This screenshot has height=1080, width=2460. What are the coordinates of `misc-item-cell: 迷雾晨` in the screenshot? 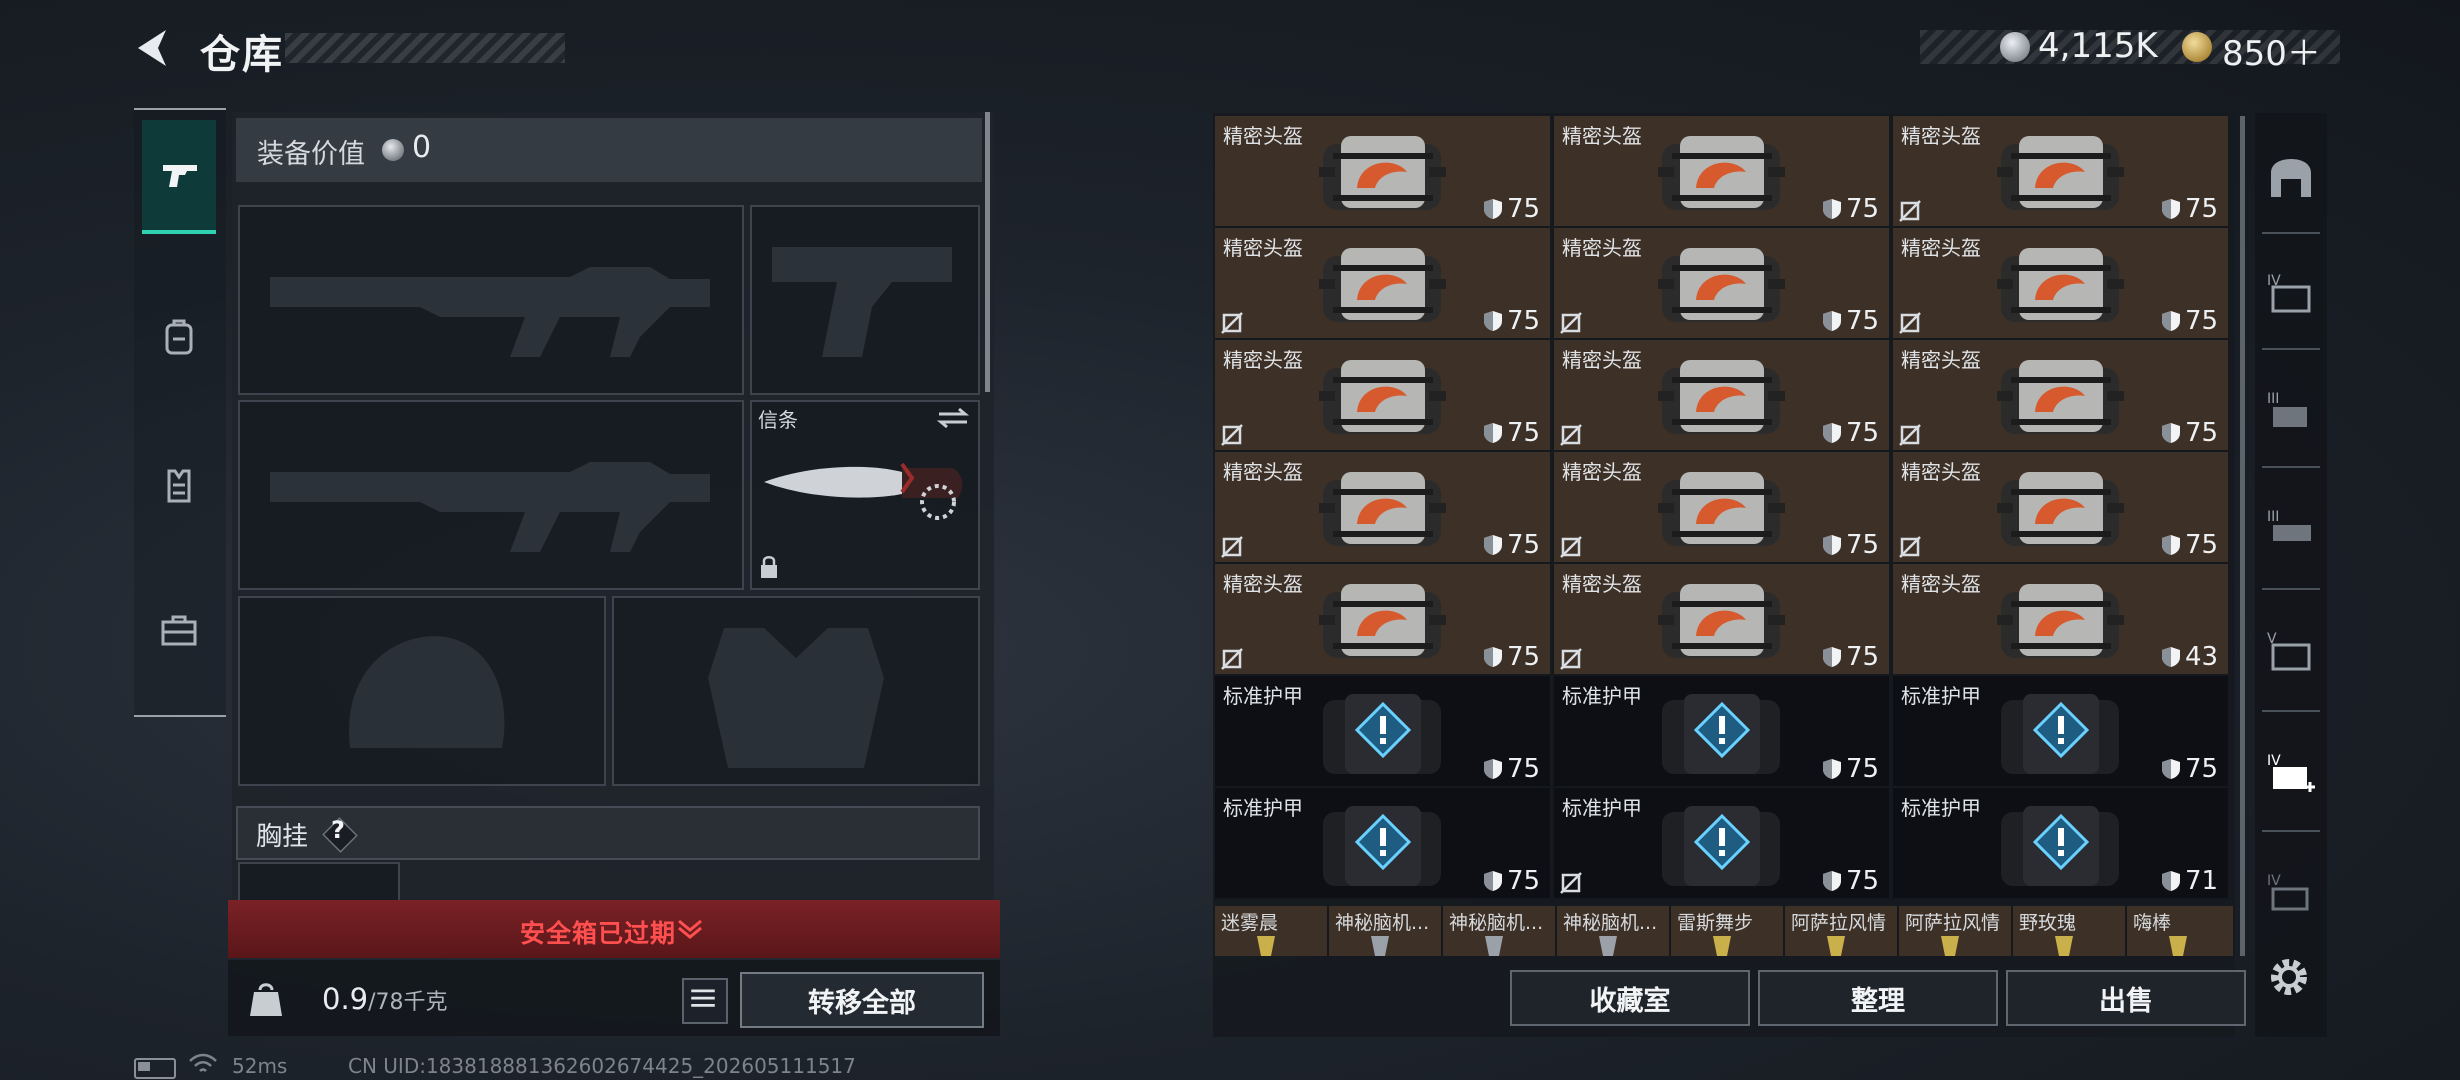 It's located at (1272, 931).